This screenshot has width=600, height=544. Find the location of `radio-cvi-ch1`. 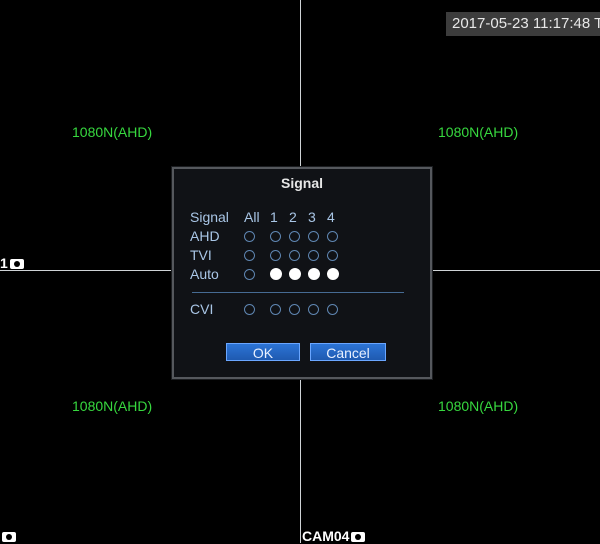

radio-cvi-ch1 is located at coordinates (275, 309).